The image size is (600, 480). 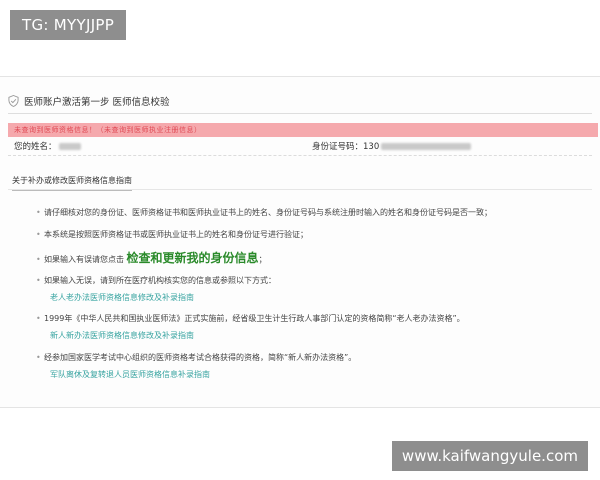 What do you see at coordinates (489, 456) in the screenshot?
I see `watermark-bottom: www.kaifwangyule.com` at bounding box center [489, 456].